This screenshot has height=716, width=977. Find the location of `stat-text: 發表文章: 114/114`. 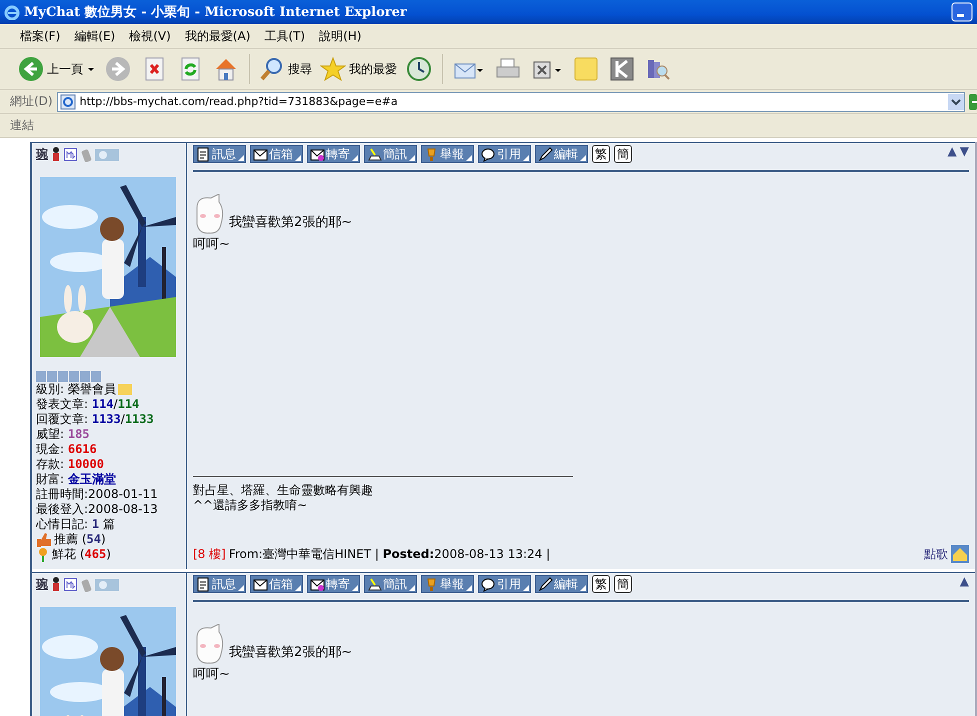

stat-text: 發表文章: 114/114 is located at coordinates (88, 404).